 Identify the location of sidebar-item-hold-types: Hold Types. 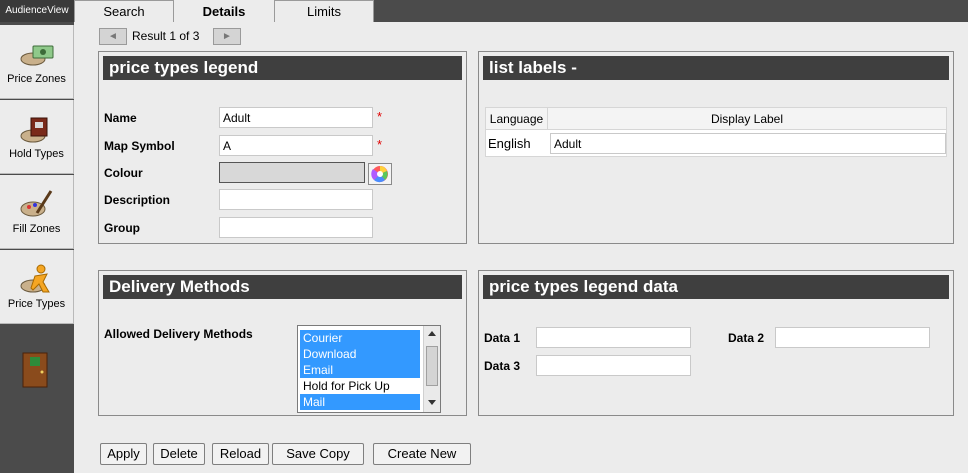
(37, 137).